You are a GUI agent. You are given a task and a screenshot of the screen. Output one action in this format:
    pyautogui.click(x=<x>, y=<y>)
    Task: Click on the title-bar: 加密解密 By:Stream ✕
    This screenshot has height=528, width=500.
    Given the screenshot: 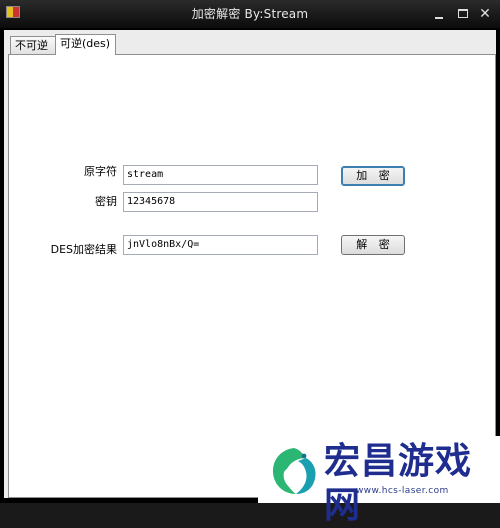 What is the action you would take?
    pyautogui.click(x=250, y=14)
    